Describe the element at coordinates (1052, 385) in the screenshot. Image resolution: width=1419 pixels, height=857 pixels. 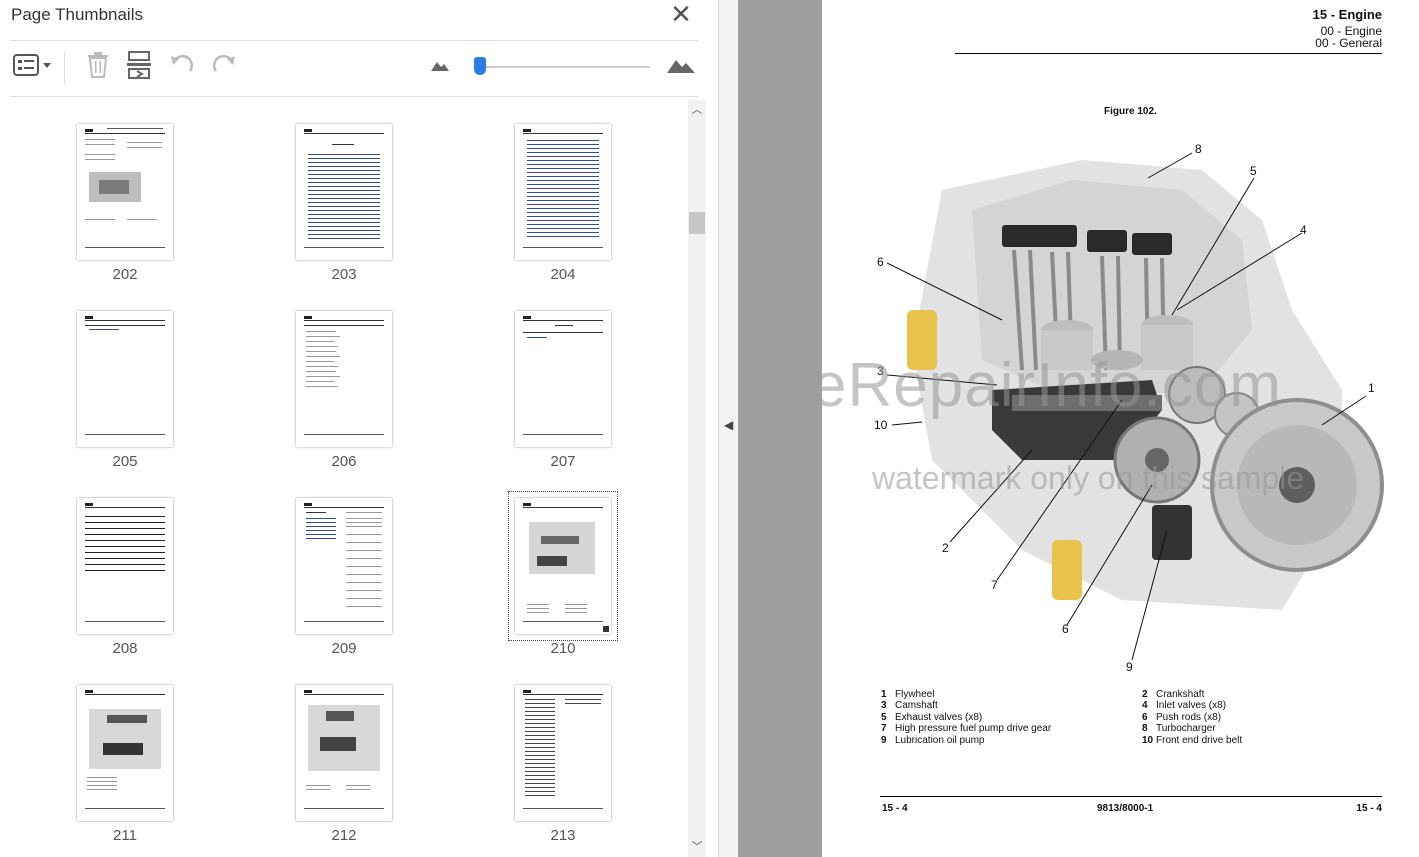
I see `watermark-text: eRepairInfo.com` at that location.